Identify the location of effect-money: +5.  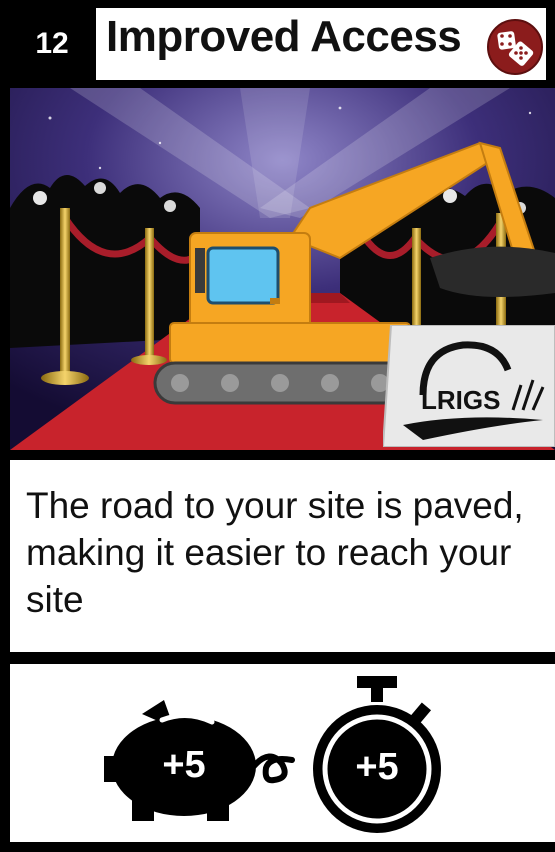
(202, 759).